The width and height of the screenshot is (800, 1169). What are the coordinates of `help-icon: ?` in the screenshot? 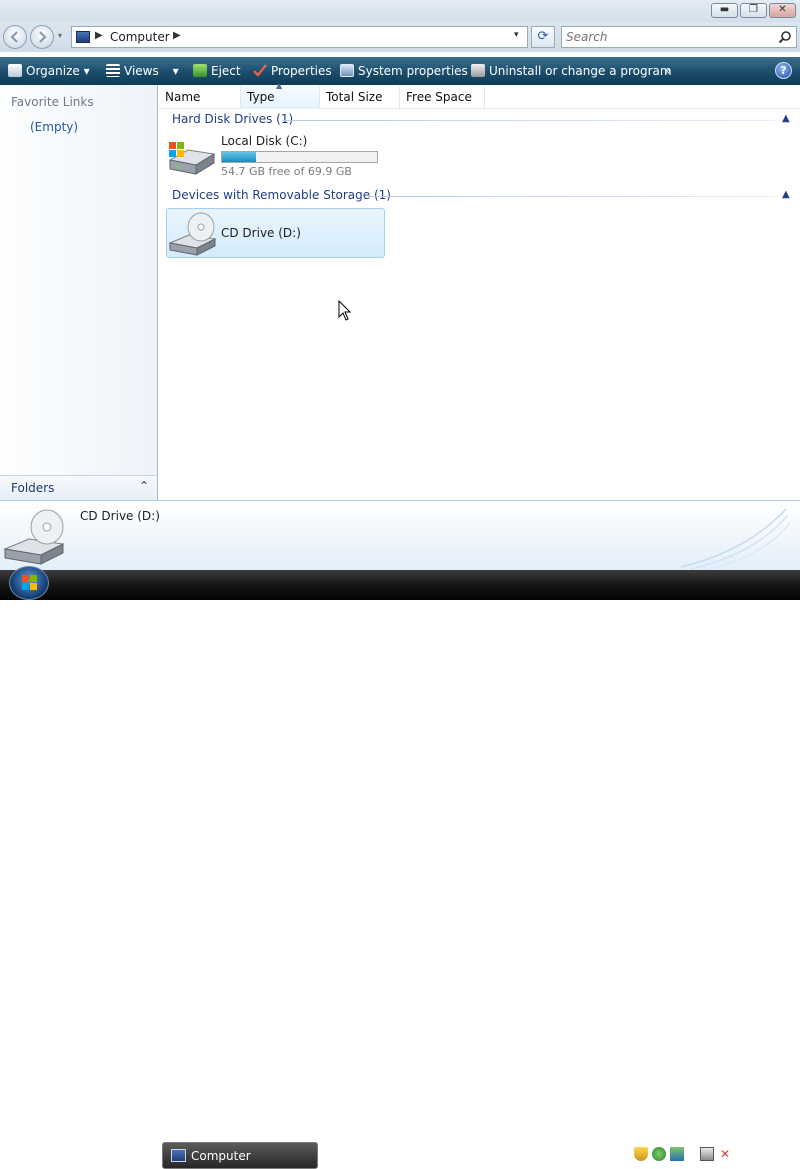 It's located at (783, 70).